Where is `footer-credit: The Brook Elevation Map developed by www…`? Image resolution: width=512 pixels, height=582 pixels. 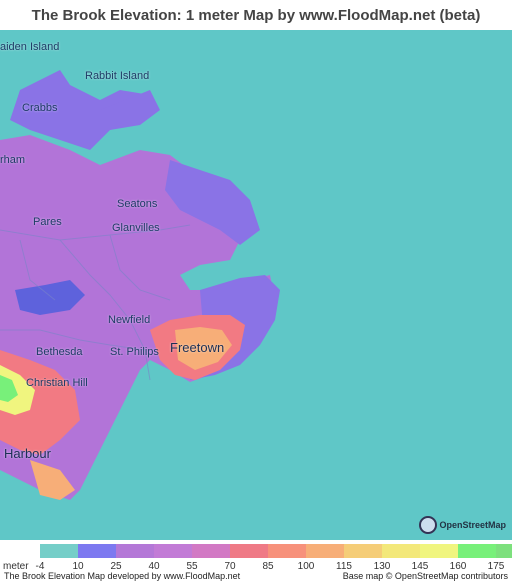 footer-credit: The Brook Elevation Map developed by www… is located at coordinates (122, 576).